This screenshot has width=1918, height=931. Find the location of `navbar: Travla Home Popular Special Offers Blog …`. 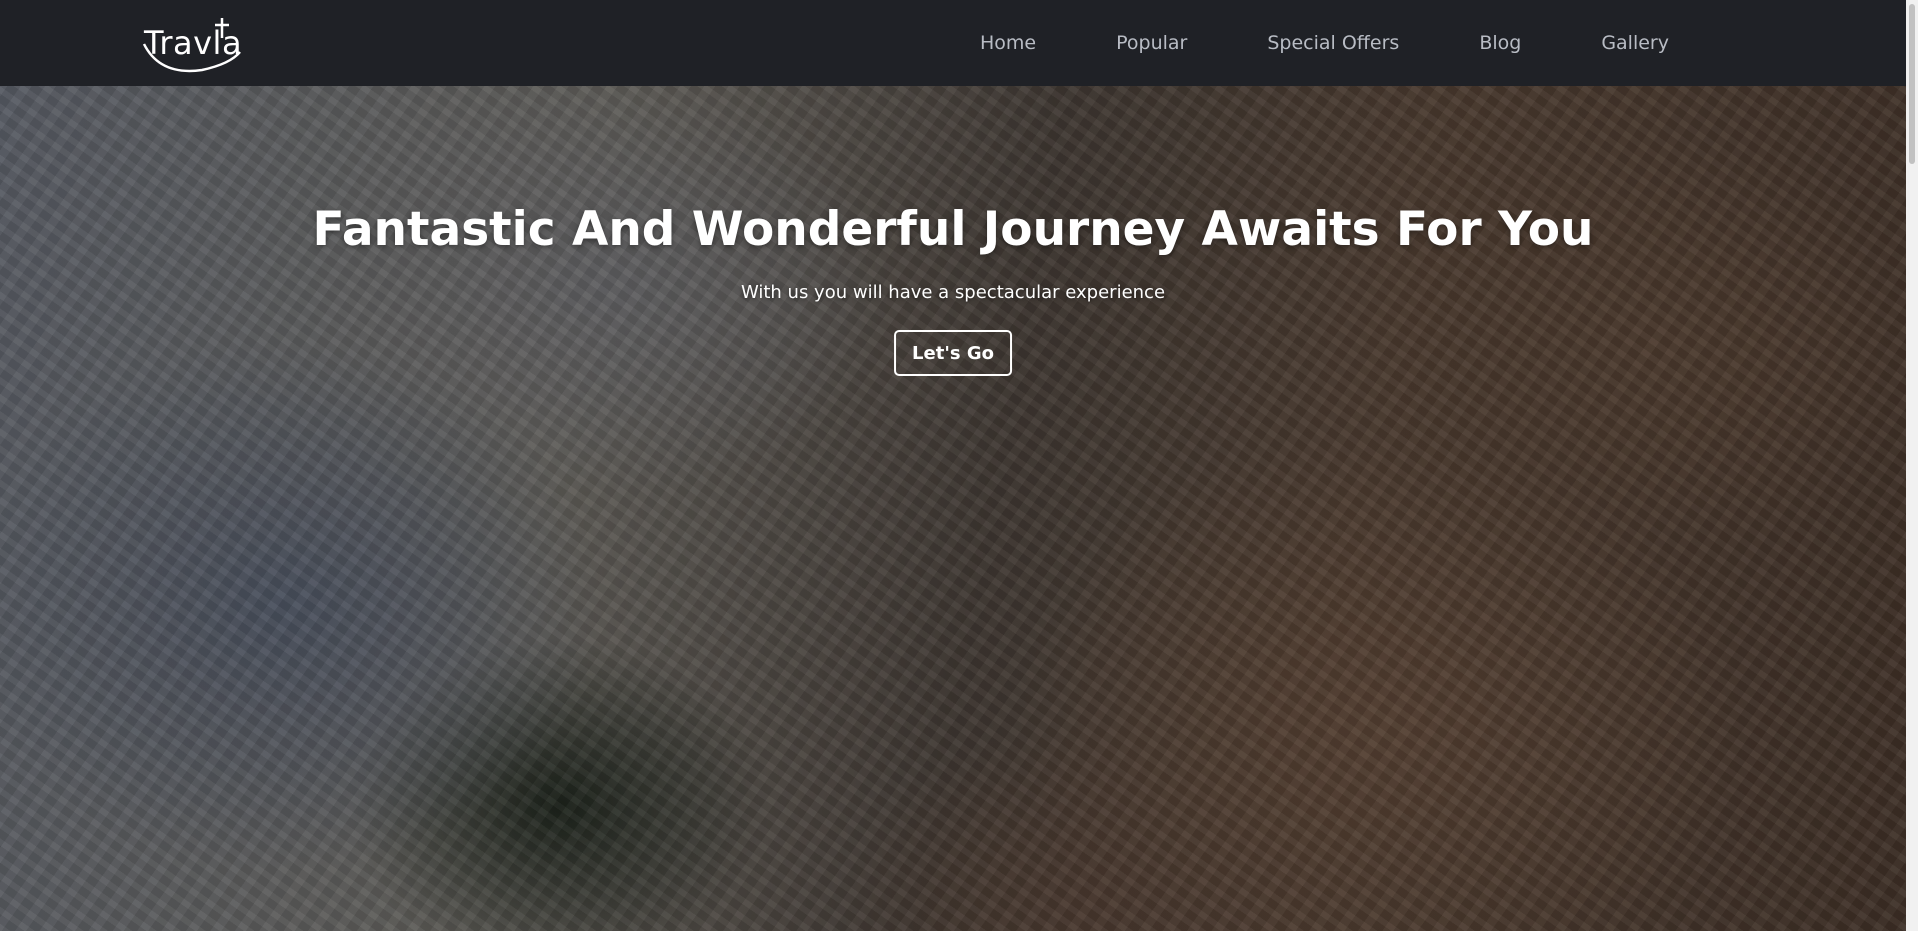

navbar: Travla Home Popular Special Offers Blog … is located at coordinates (953, 43).